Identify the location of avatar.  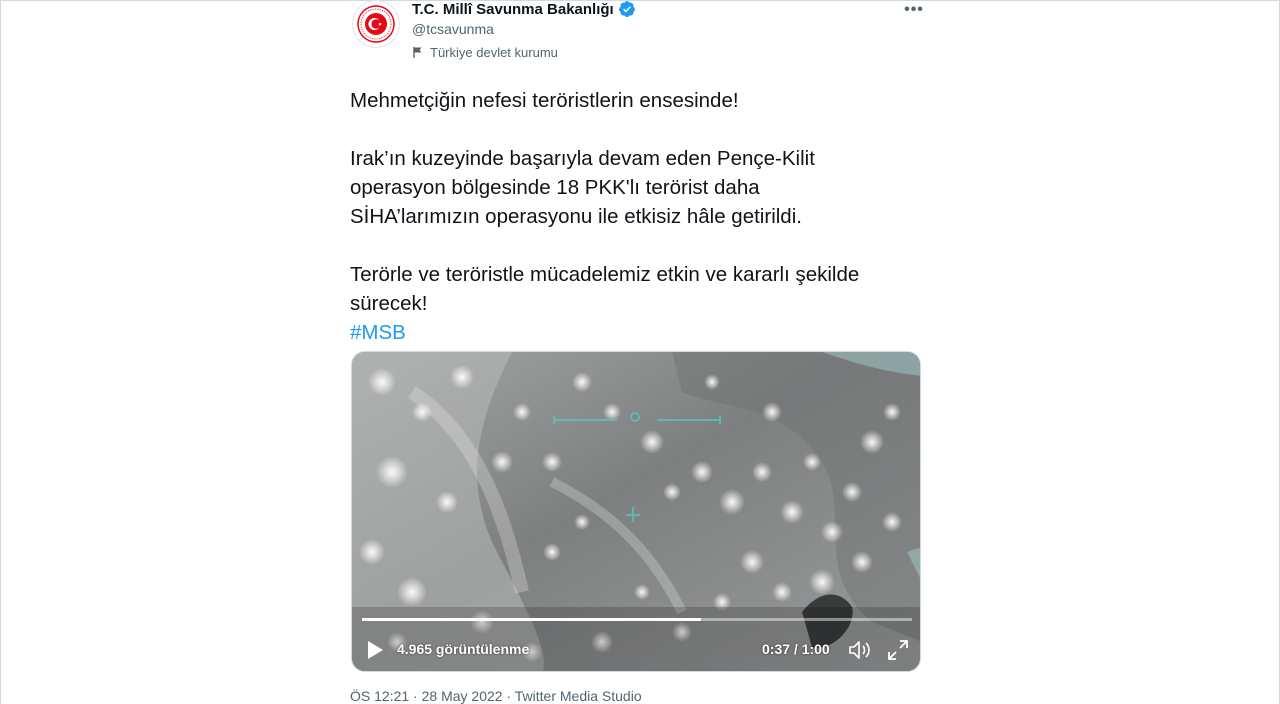
(376, 24).